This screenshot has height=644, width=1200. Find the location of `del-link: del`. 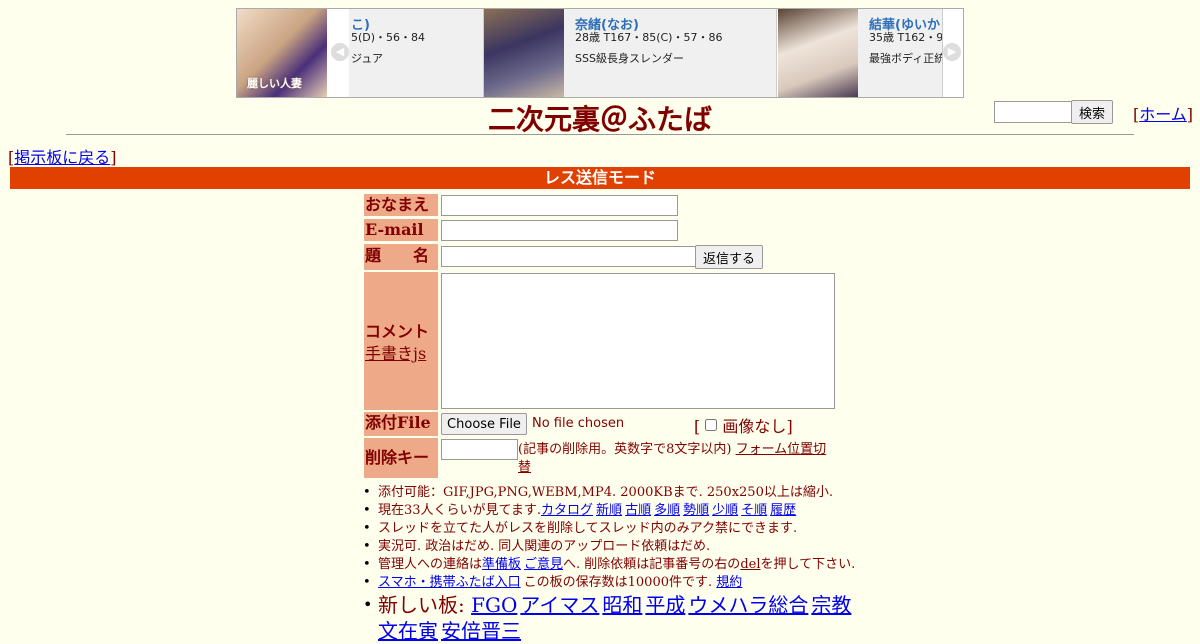

del-link: del is located at coordinates (750, 564).